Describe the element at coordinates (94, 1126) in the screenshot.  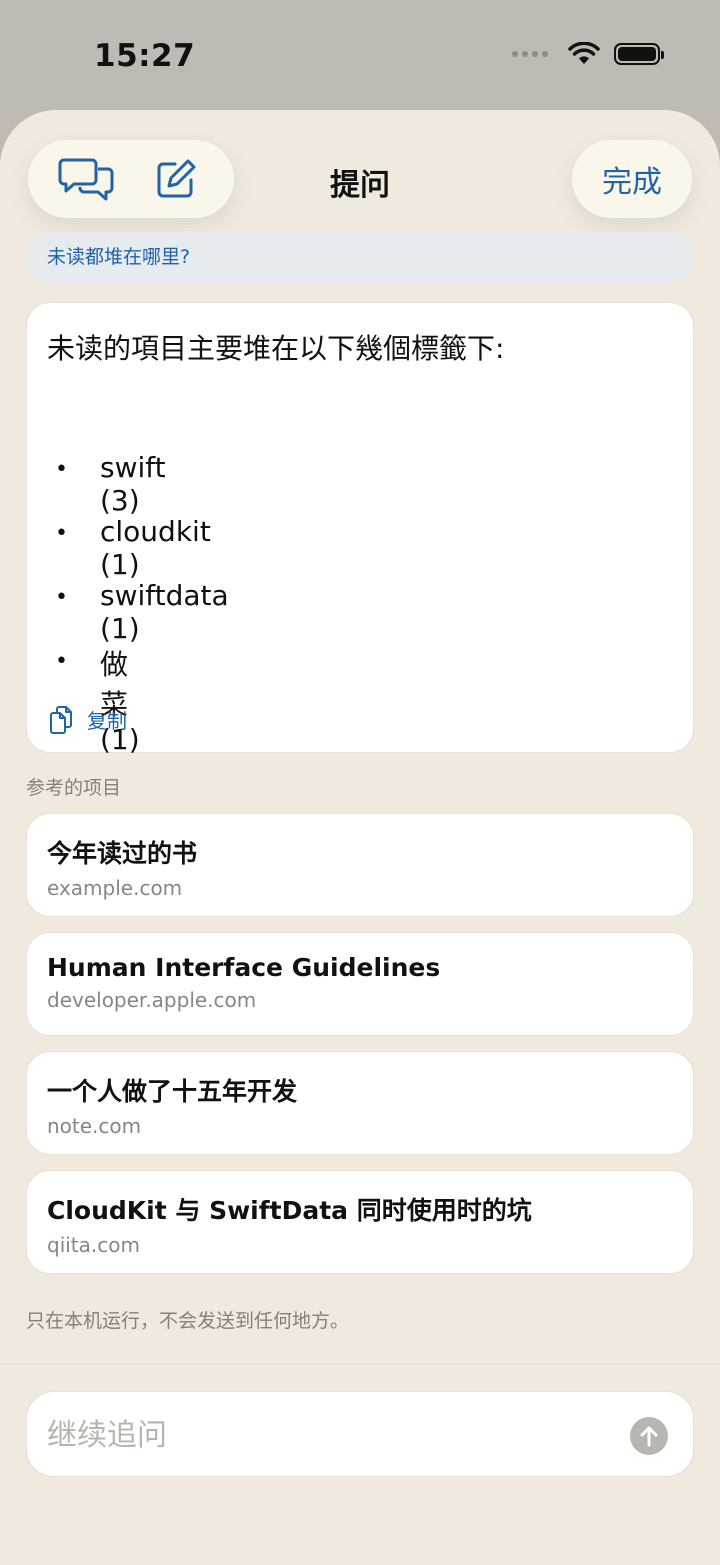
I see `reference-domain: note.com` at that location.